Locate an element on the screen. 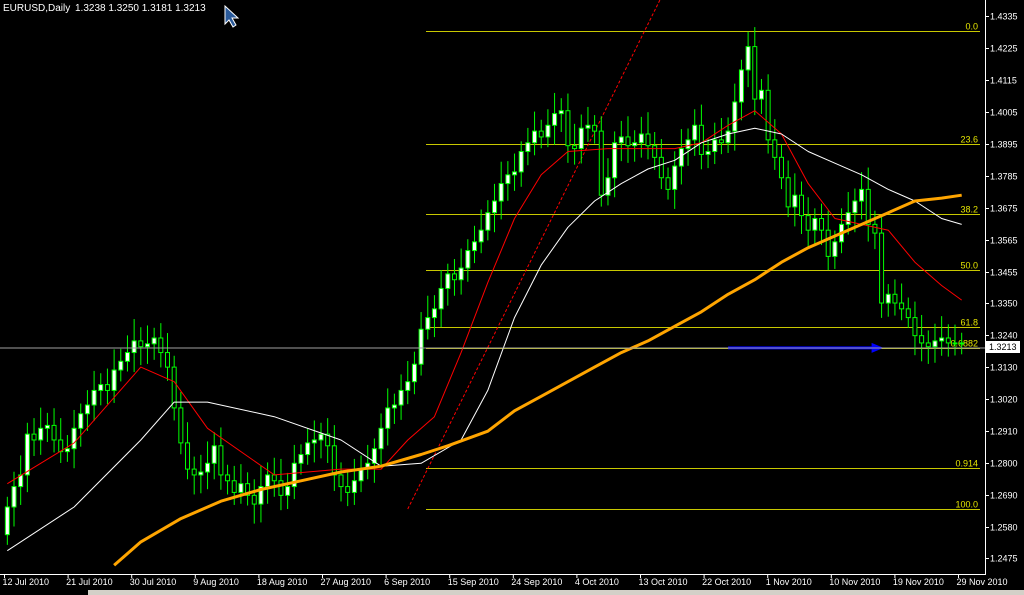 This screenshot has width=1024, height=595. horizontal-scrollbar is located at coordinates (556, 592).